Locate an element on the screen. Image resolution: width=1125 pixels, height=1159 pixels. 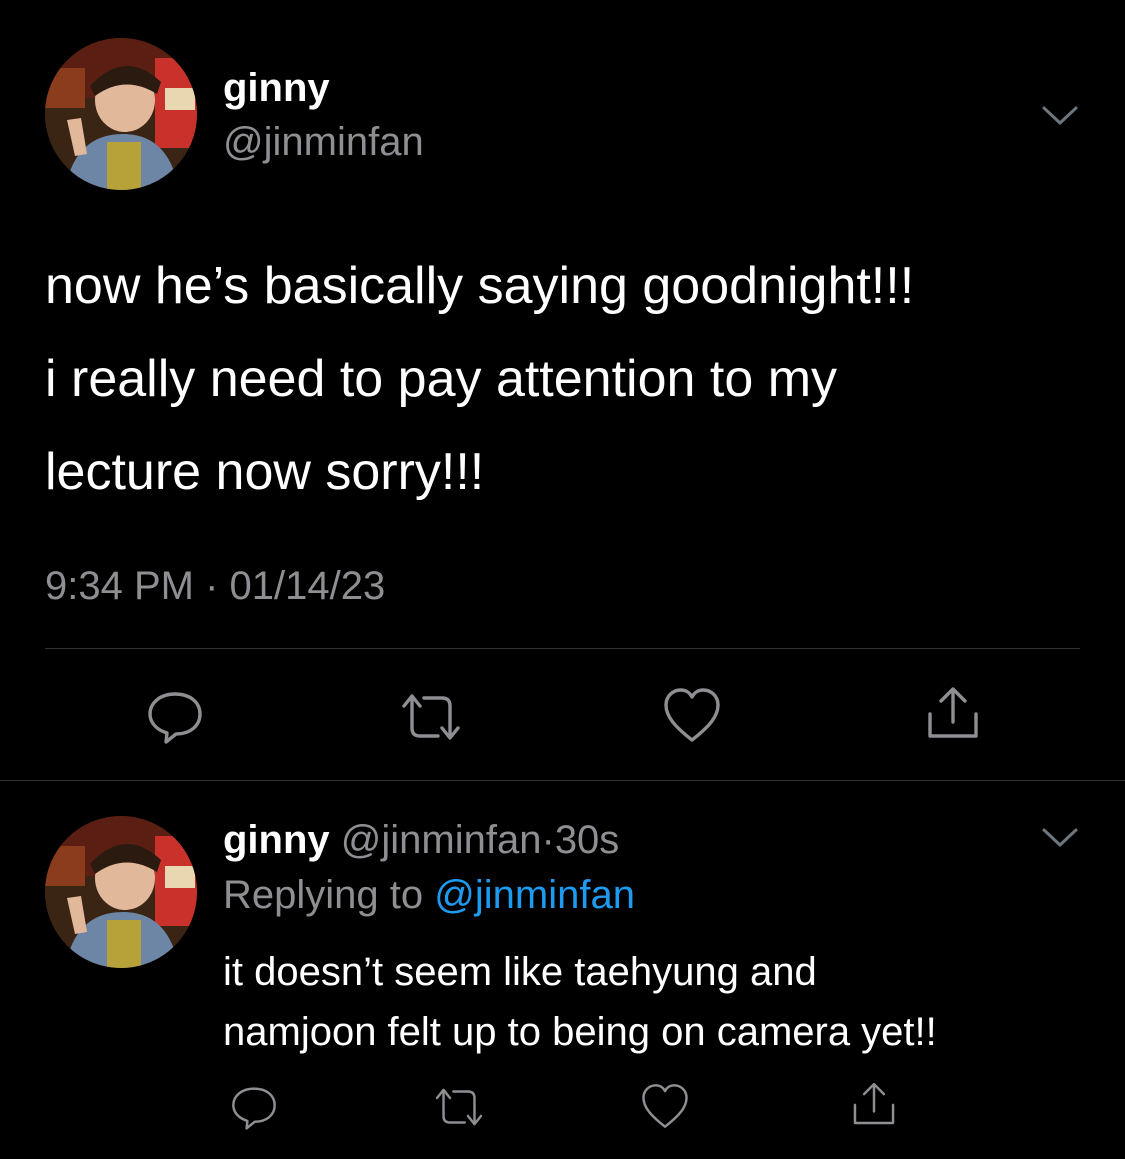
author-handle: @jinminfan is located at coordinates (323, 142).